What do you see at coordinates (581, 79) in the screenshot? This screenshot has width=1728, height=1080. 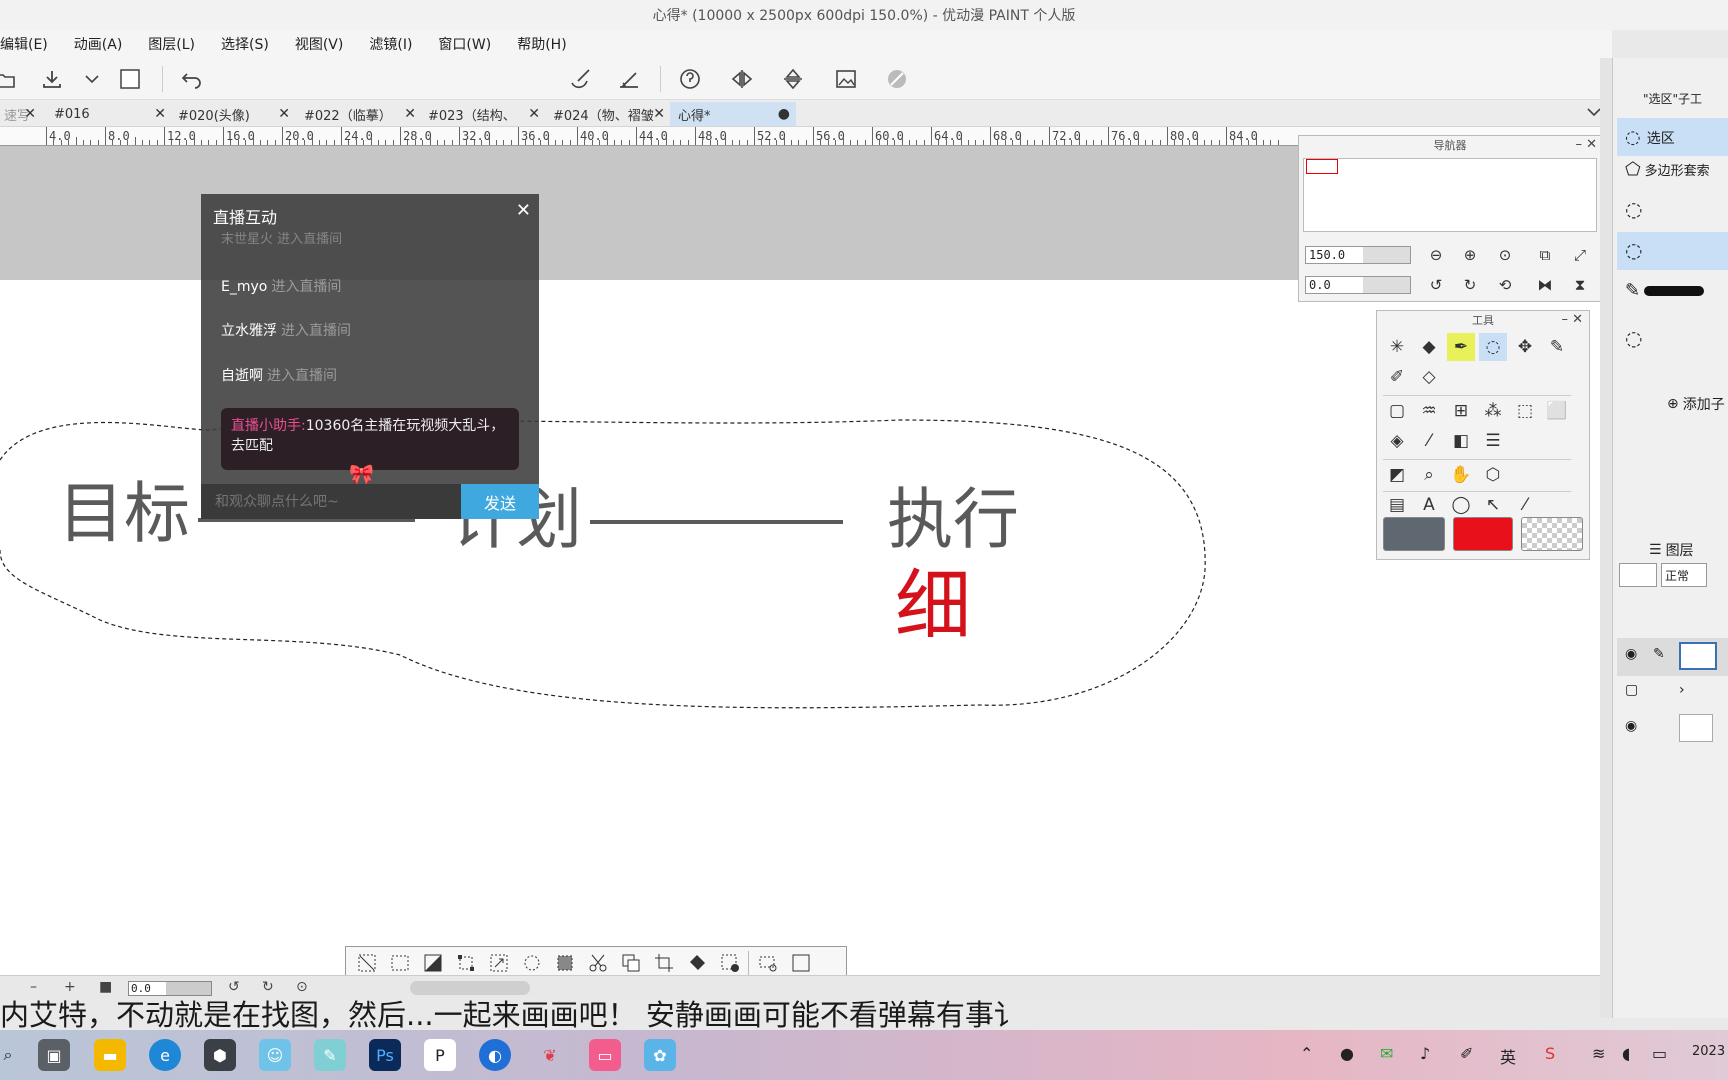 I see `brush-settings-icon` at bounding box center [581, 79].